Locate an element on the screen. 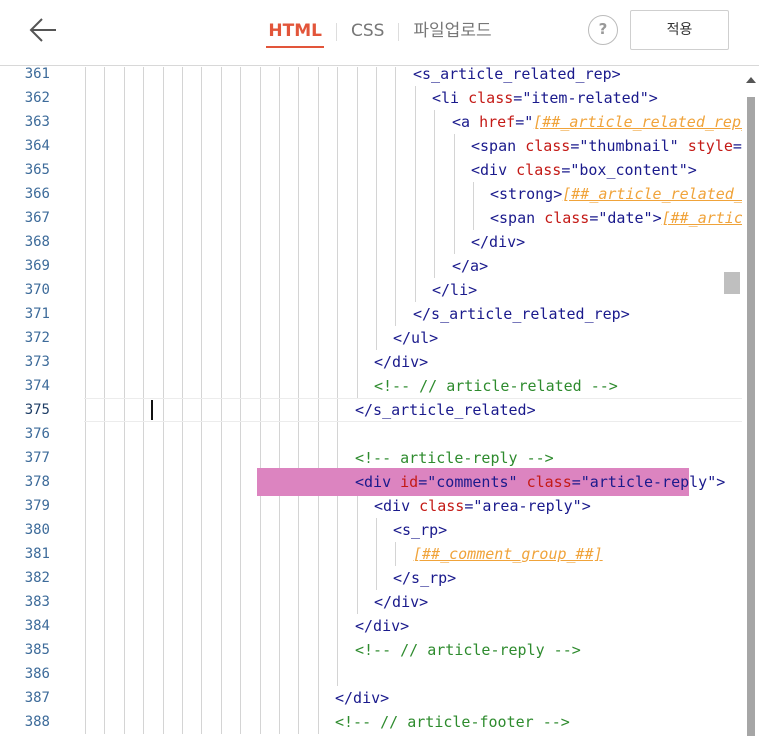  code-text: </s_article_related_rep> is located at coordinates (577, 314).